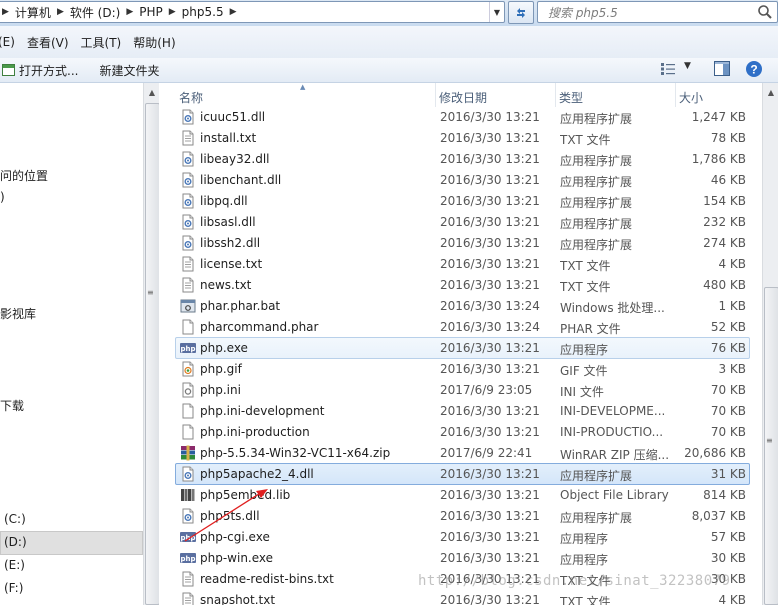 The width and height of the screenshot is (778, 605). What do you see at coordinates (728, 432) in the screenshot?
I see `file-size: 70 KB` at bounding box center [728, 432].